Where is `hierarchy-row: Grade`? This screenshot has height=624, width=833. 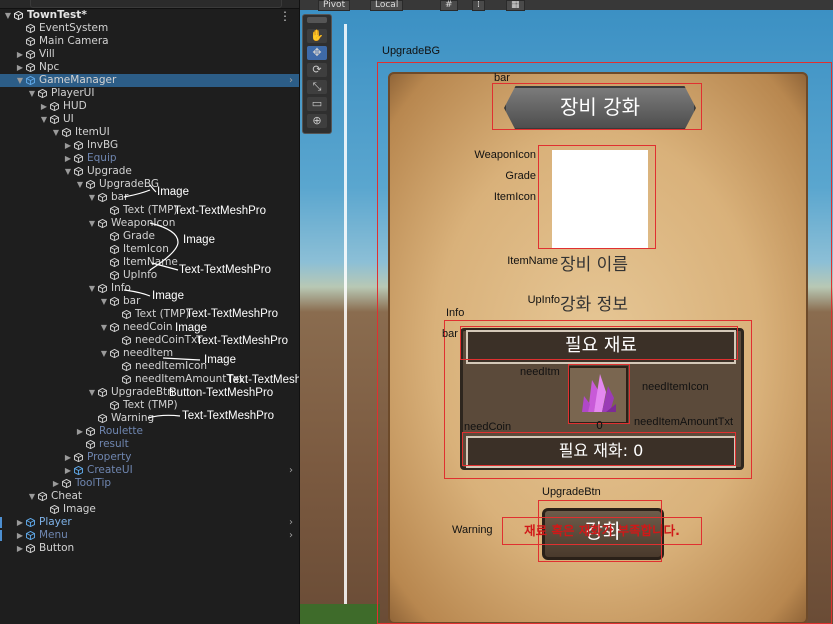 hierarchy-row: Grade is located at coordinates (149, 236).